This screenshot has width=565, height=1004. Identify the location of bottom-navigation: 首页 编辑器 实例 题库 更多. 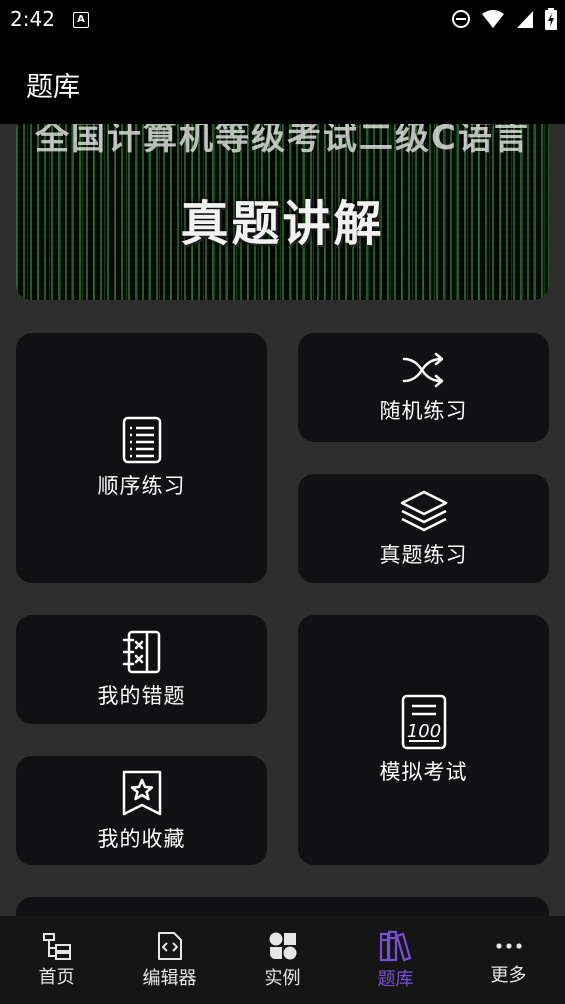
(282, 960).